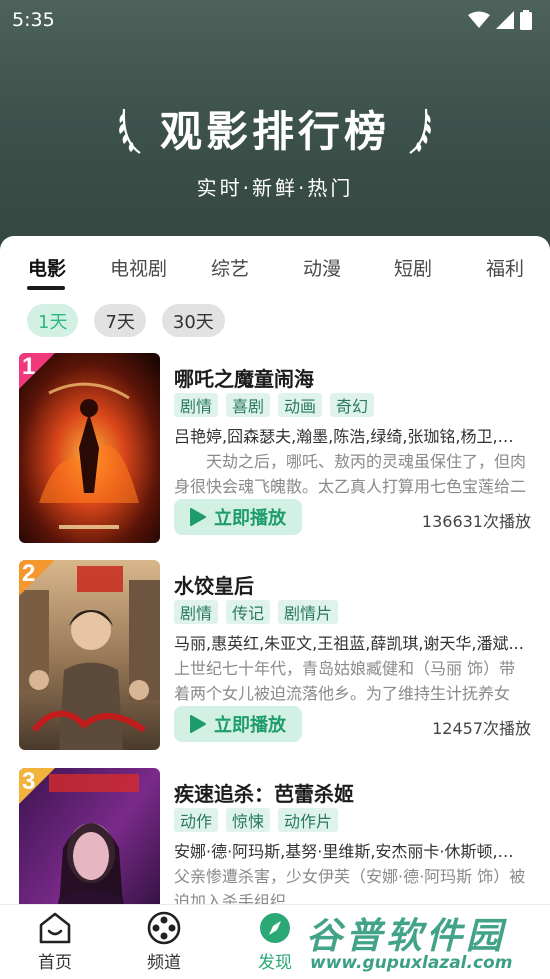 Image resolution: width=550 pixels, height=979 pixels. What do you see at coordinates (55, 928) in the screenshot?
I see `home-icon` at bounding box center [55, 928].